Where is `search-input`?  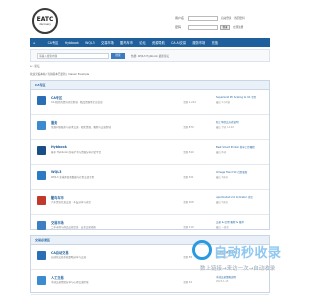
search-input is located at coordinates (73, 56).